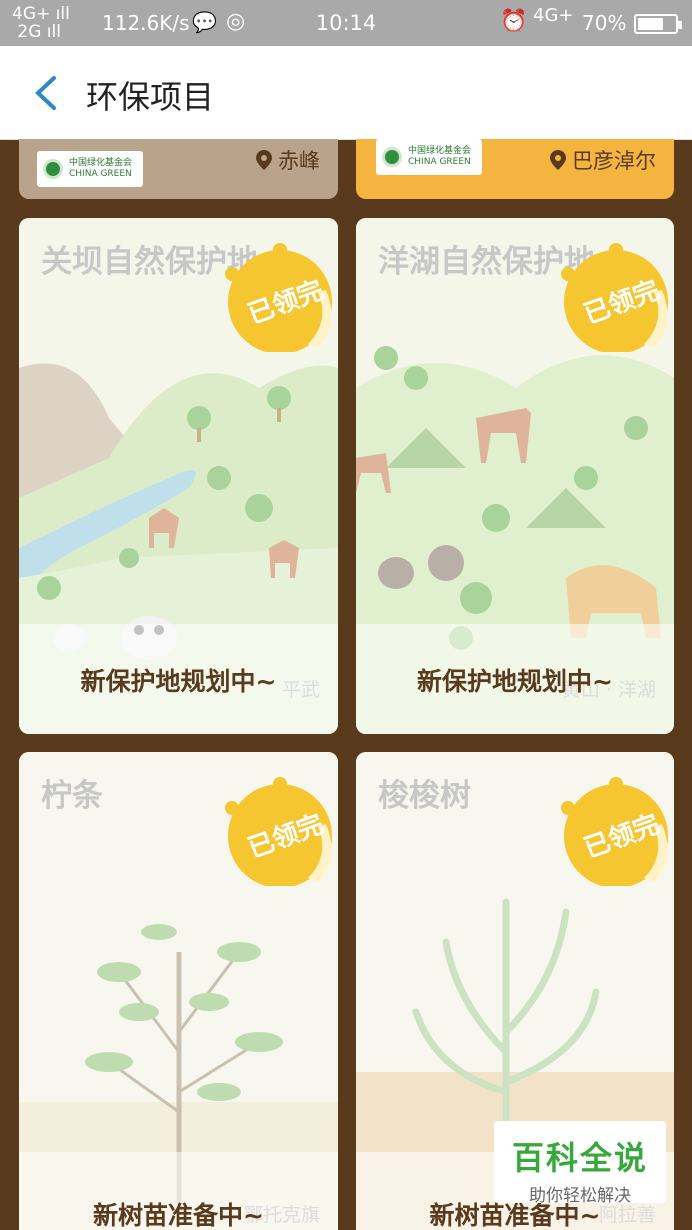  What do you see at coordinates (72, 796) in the screenshot?
I see `project-name: 柠条` at bounding box center [72, 796].